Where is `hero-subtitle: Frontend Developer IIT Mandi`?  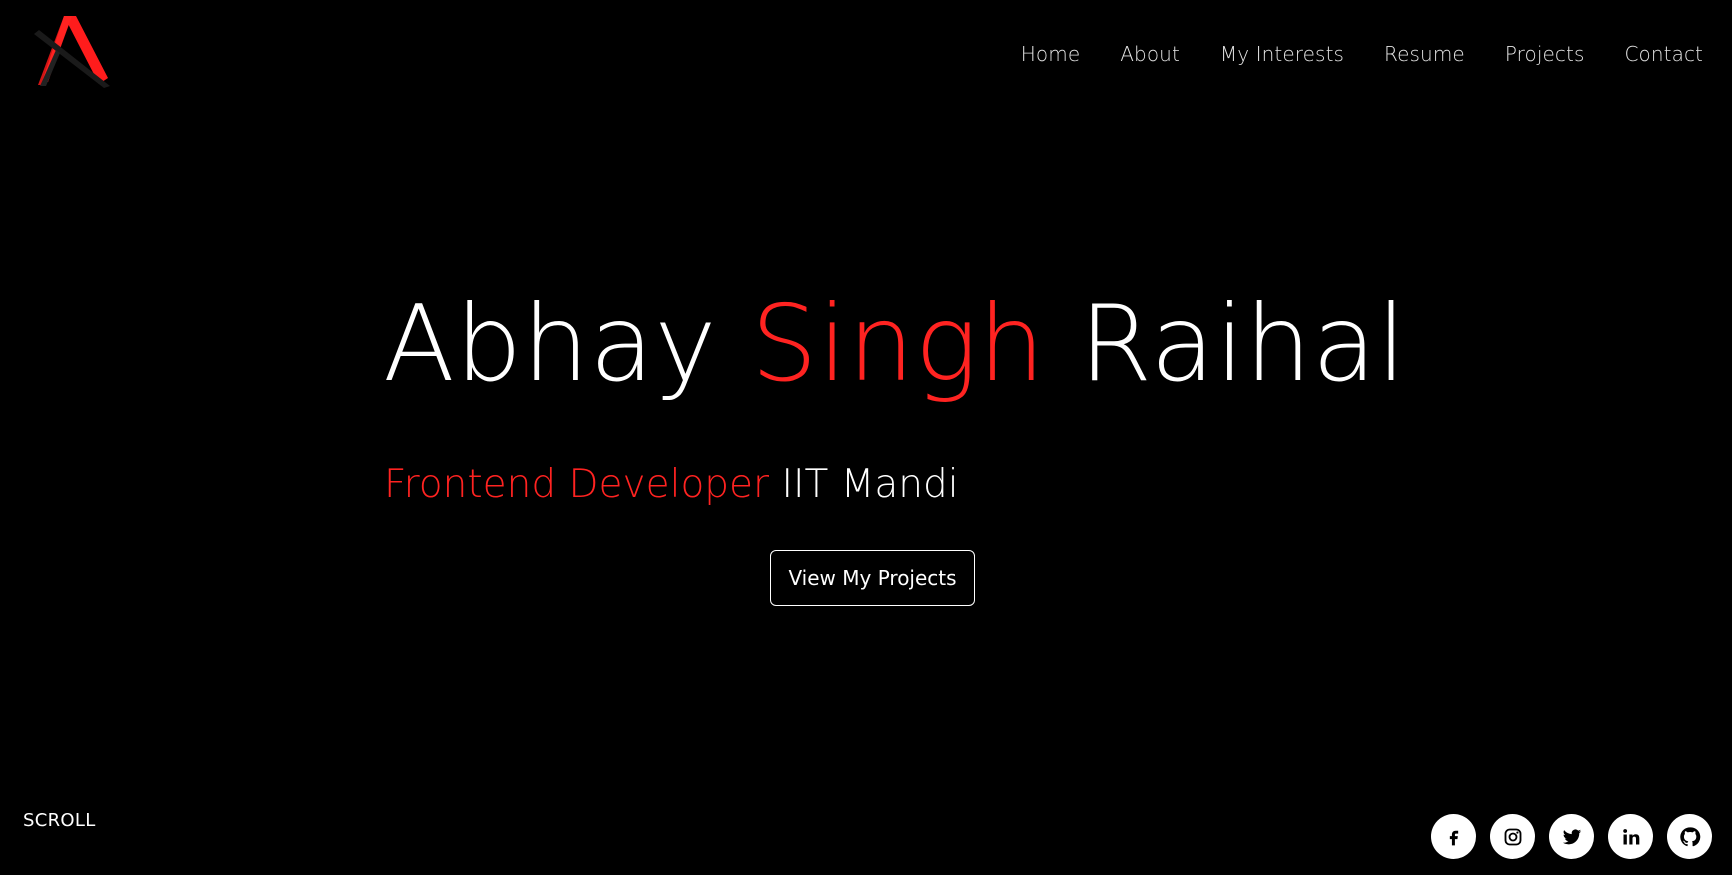 hero-subtitle: Frontend Developer IIT Mandi is located at coordinates (671, 485).